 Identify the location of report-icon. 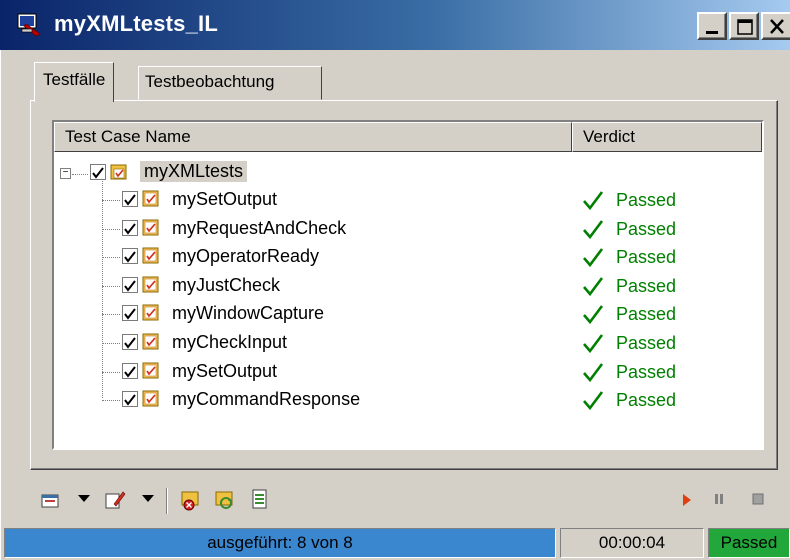
(260, 500).